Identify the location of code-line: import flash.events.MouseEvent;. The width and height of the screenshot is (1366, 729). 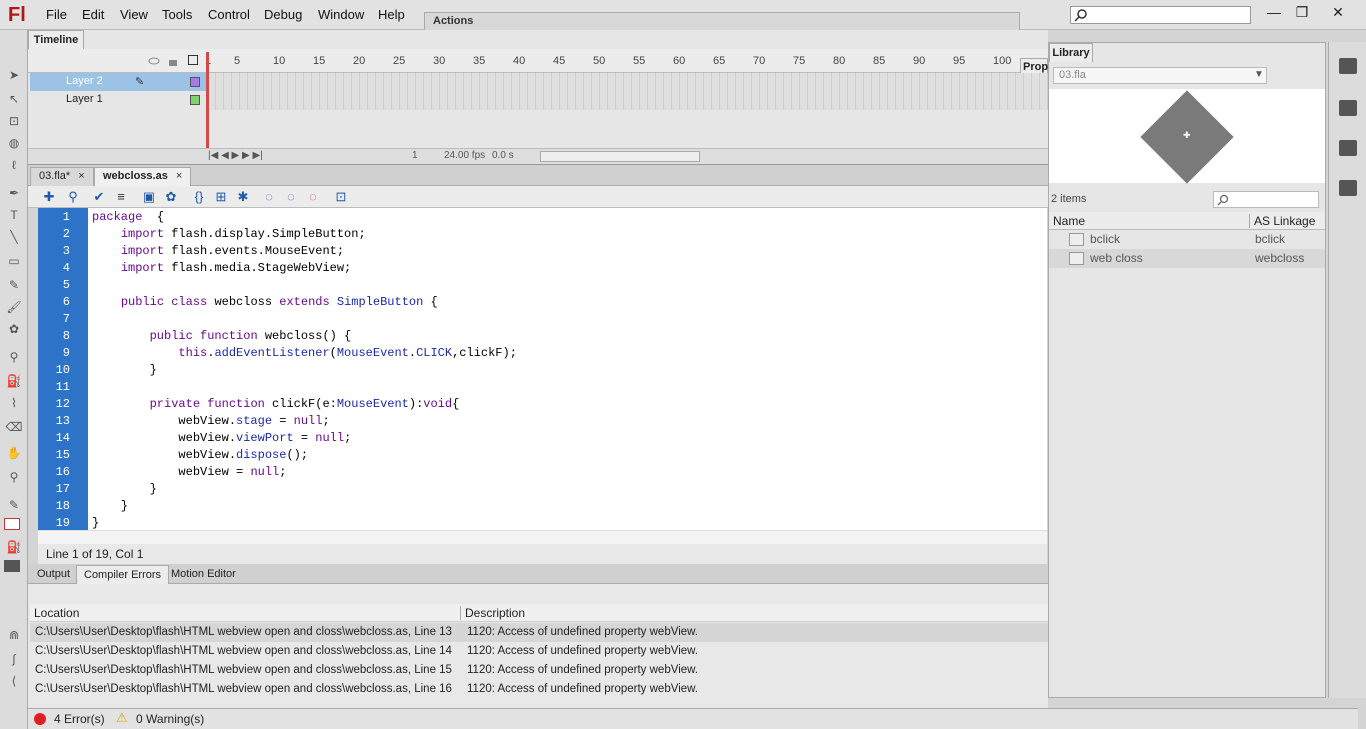
(218, 251).